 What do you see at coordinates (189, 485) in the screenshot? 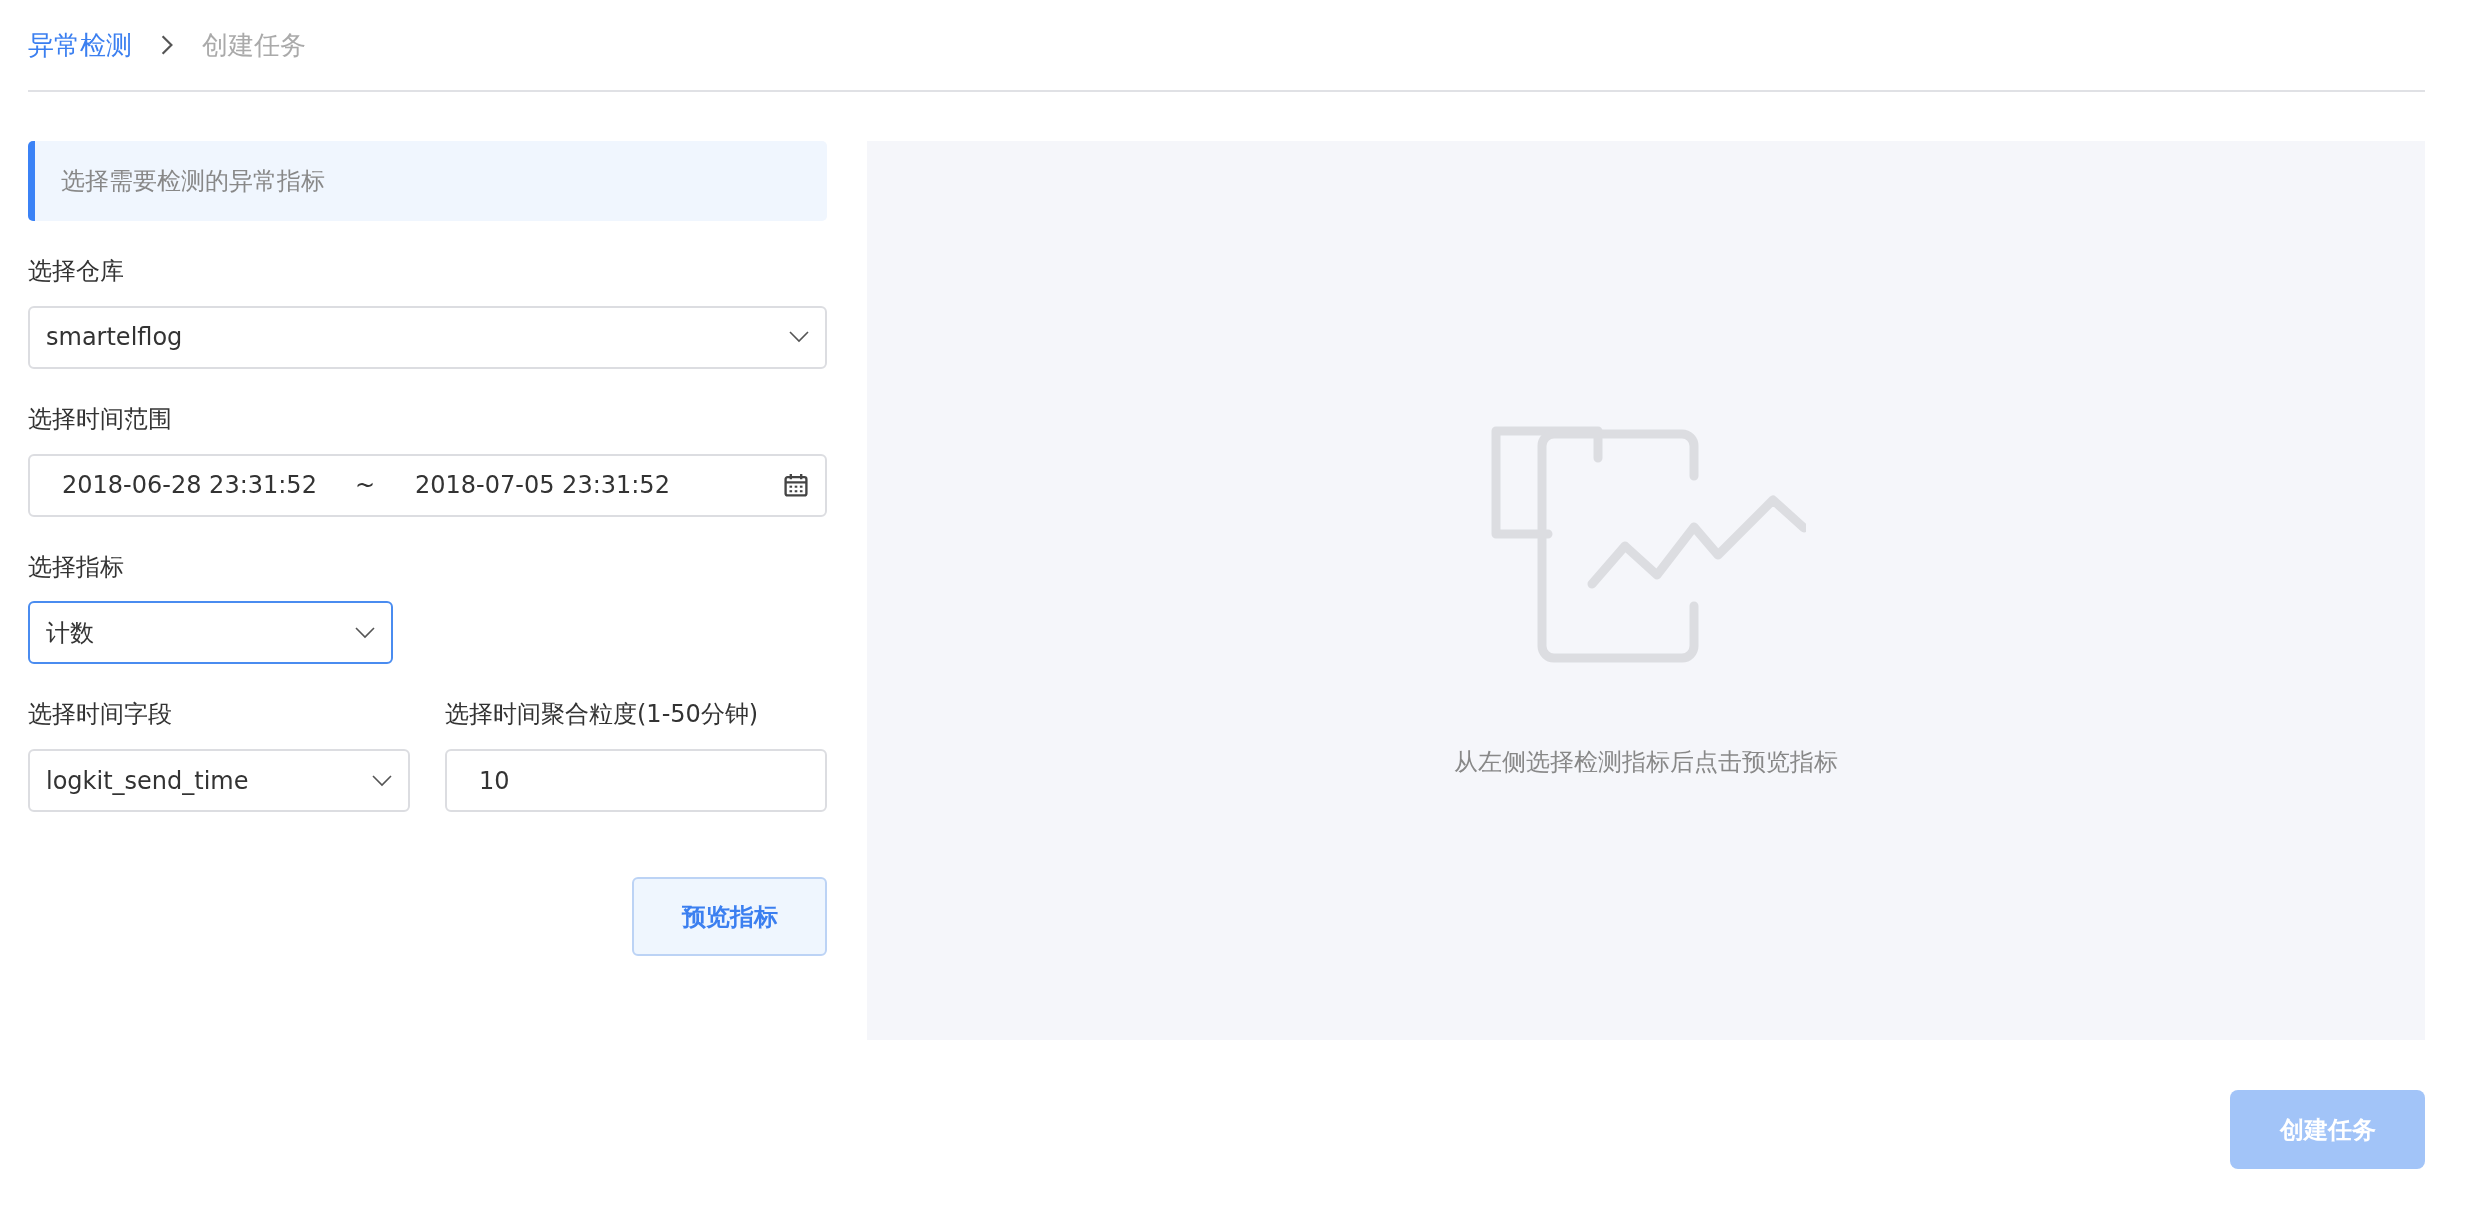
I see `start-date: 2018-06-28 23:31:52` at bounding box center [189, 485].